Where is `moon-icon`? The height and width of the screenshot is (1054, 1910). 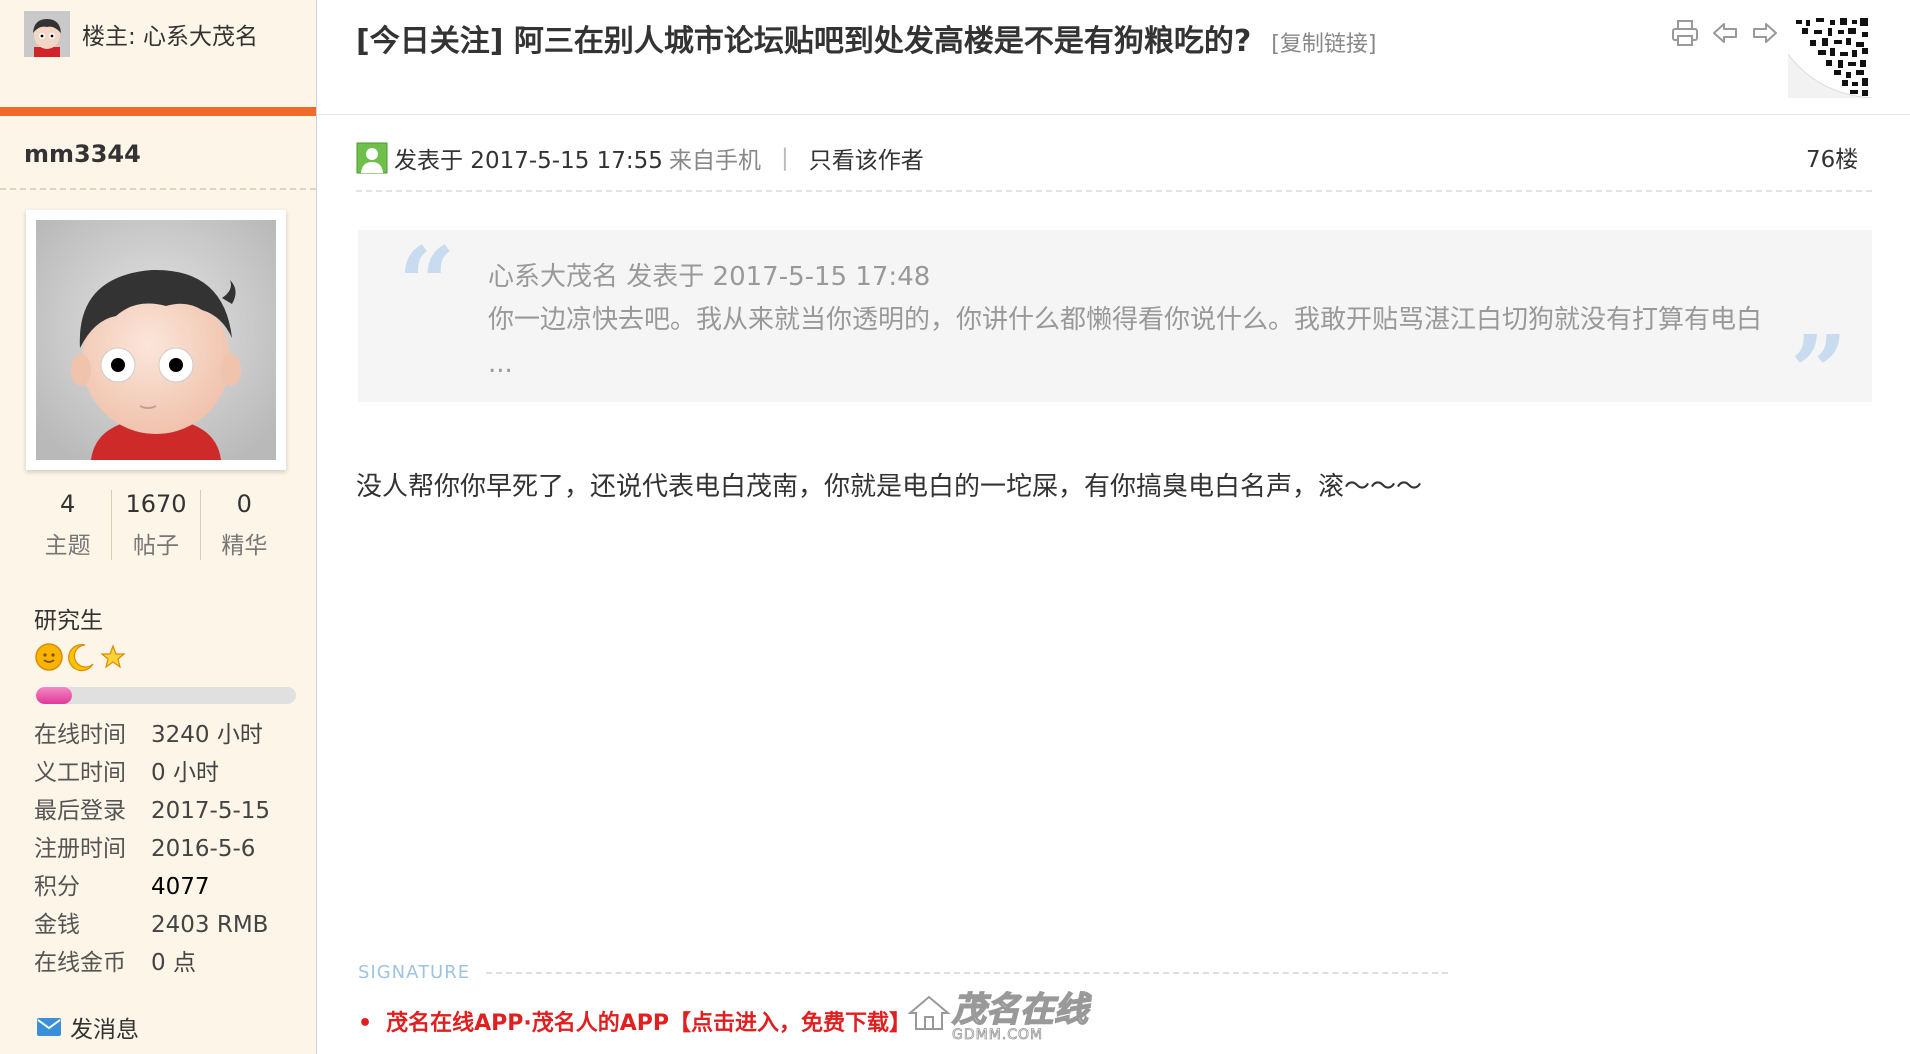 moon-icon is located at coordinates (81, 657).